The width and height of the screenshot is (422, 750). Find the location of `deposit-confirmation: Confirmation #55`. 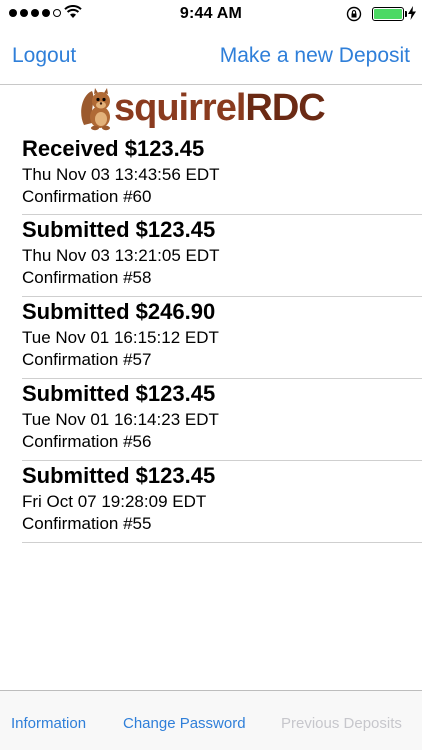

deposit-confirmation: Confirmation #55 is located at coordinates (87, 523).